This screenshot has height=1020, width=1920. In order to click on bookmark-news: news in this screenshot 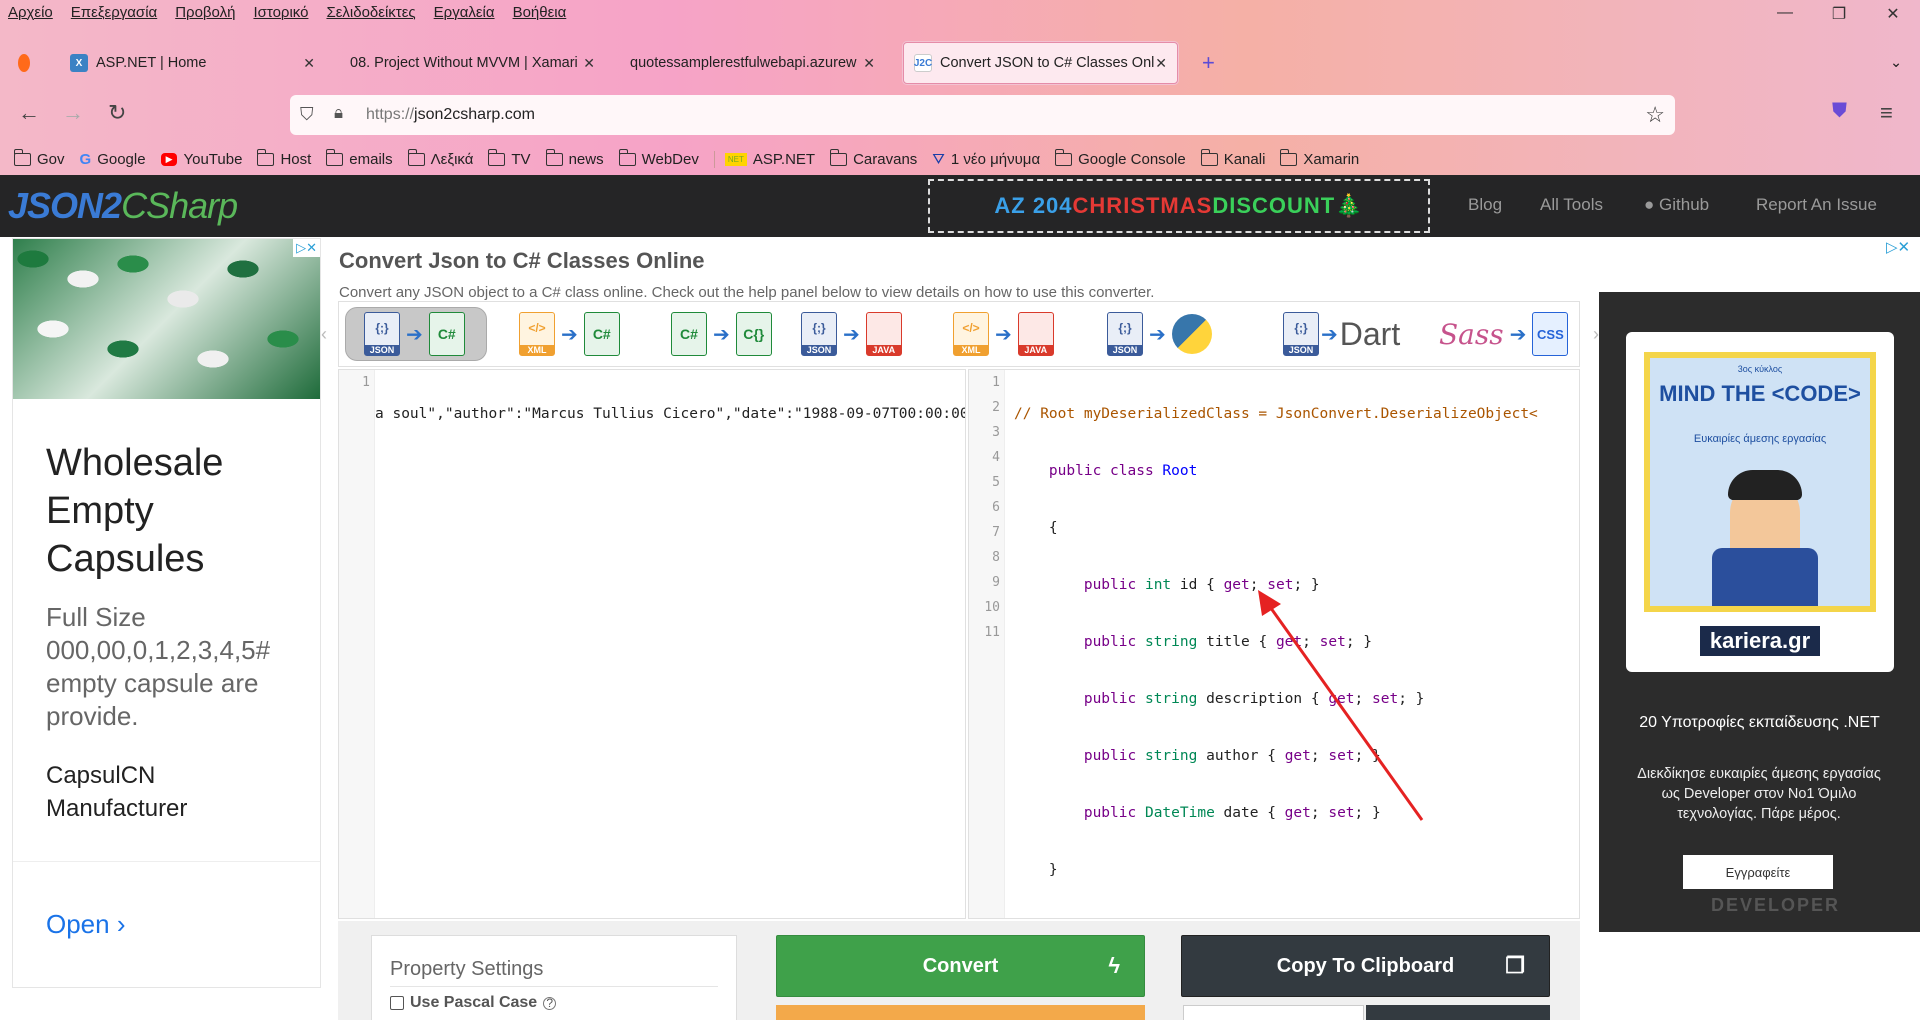, I will do `click(574, 158)`.